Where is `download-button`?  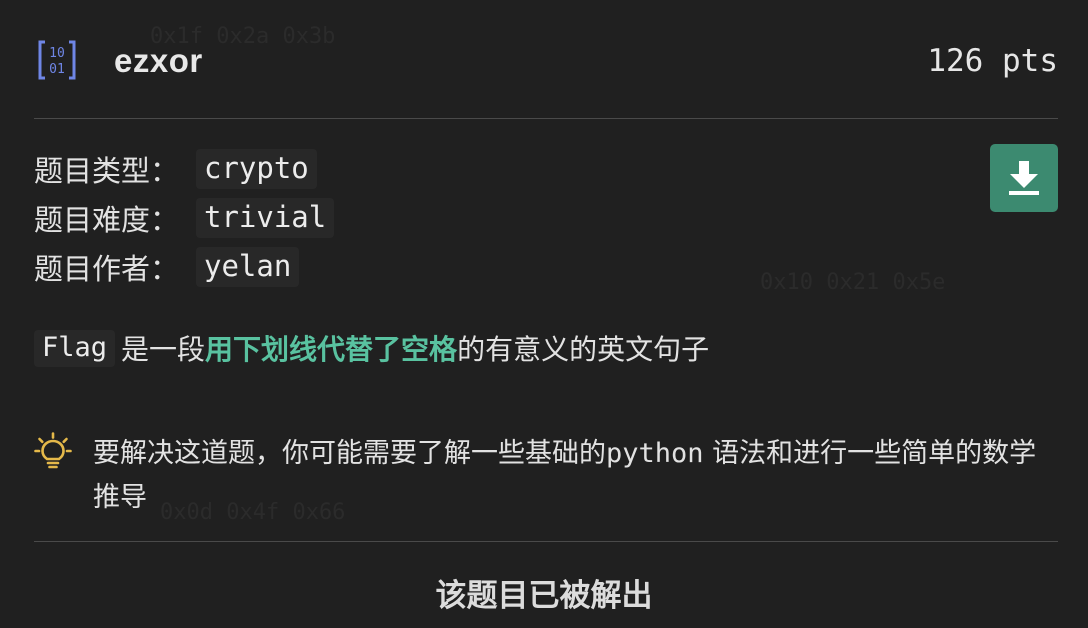 download-button is located at coordinates (1024, 178).